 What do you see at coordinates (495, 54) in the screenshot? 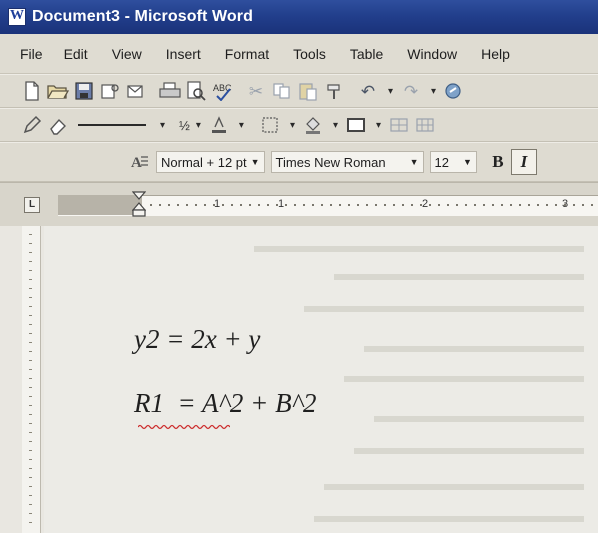
I see `menu-help: Help` at bounding box center [495, 54].